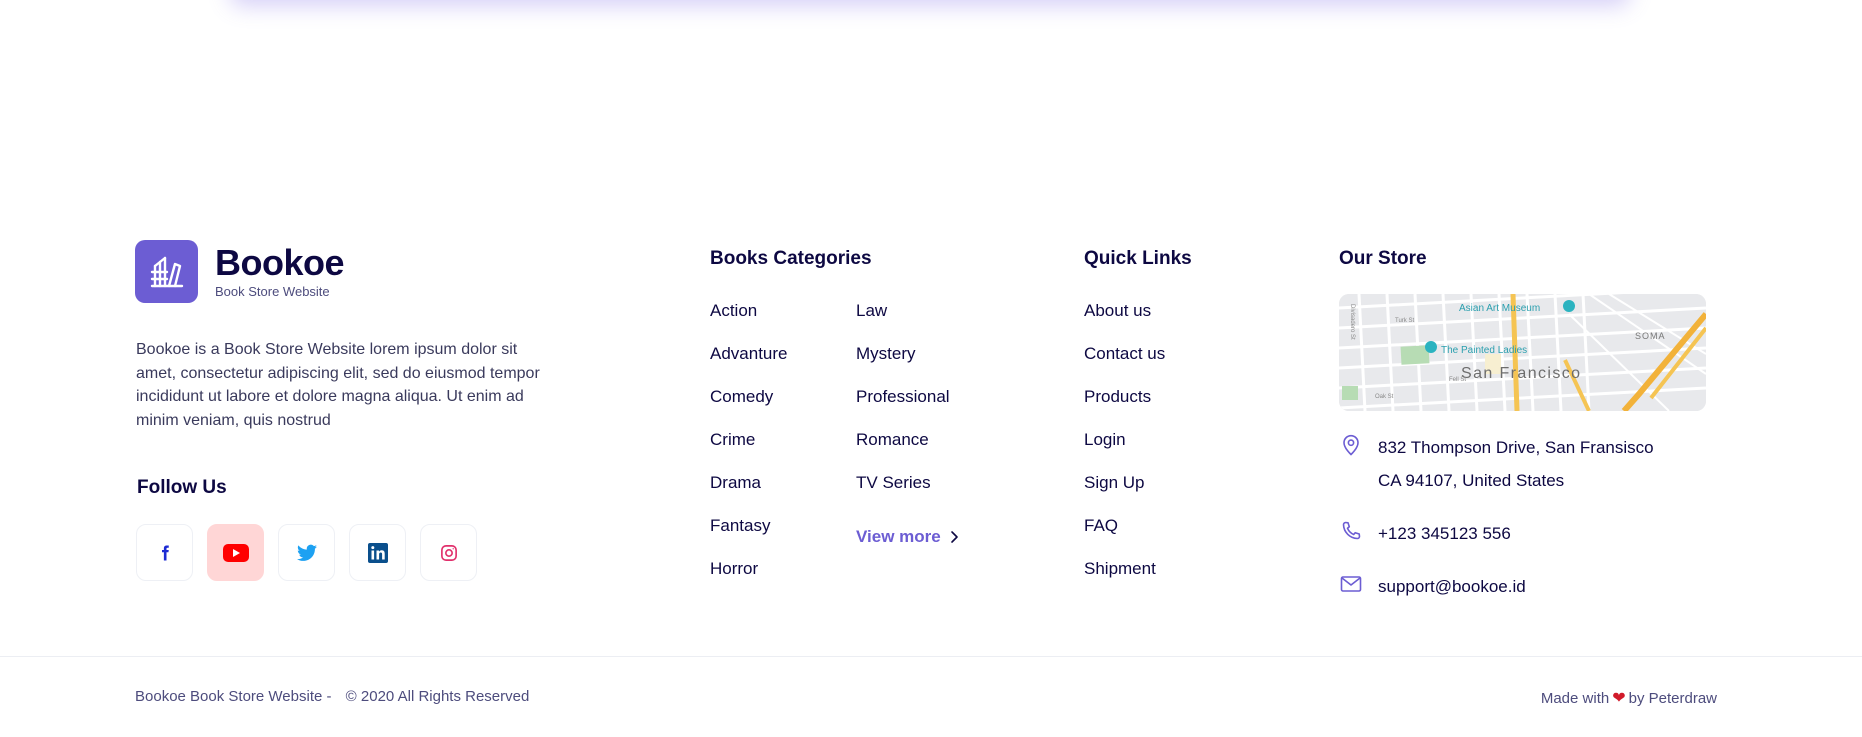 Image resolution: width=1862 pixels, height=737 pixels. What do you see at coordinates (182, 487) in the screenshot?
I see `follow-us-heading: Follow Us` at bounding box center [182, 487].